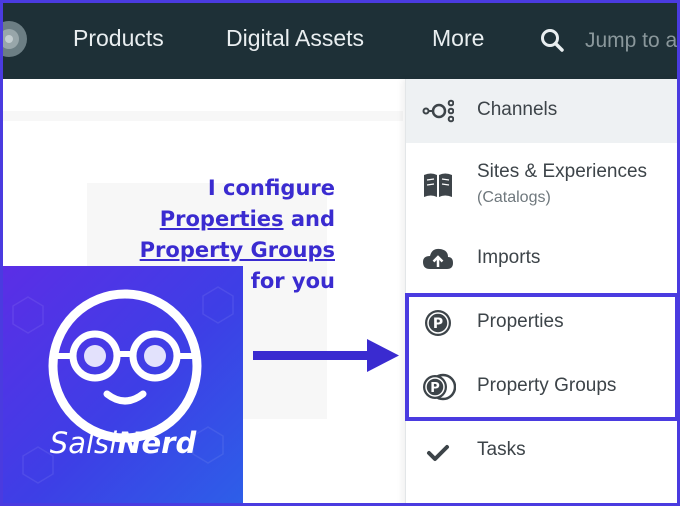 The width and height of the screenshot is (680, 506). I want to click on checkmark-icon, so click(438, 453).